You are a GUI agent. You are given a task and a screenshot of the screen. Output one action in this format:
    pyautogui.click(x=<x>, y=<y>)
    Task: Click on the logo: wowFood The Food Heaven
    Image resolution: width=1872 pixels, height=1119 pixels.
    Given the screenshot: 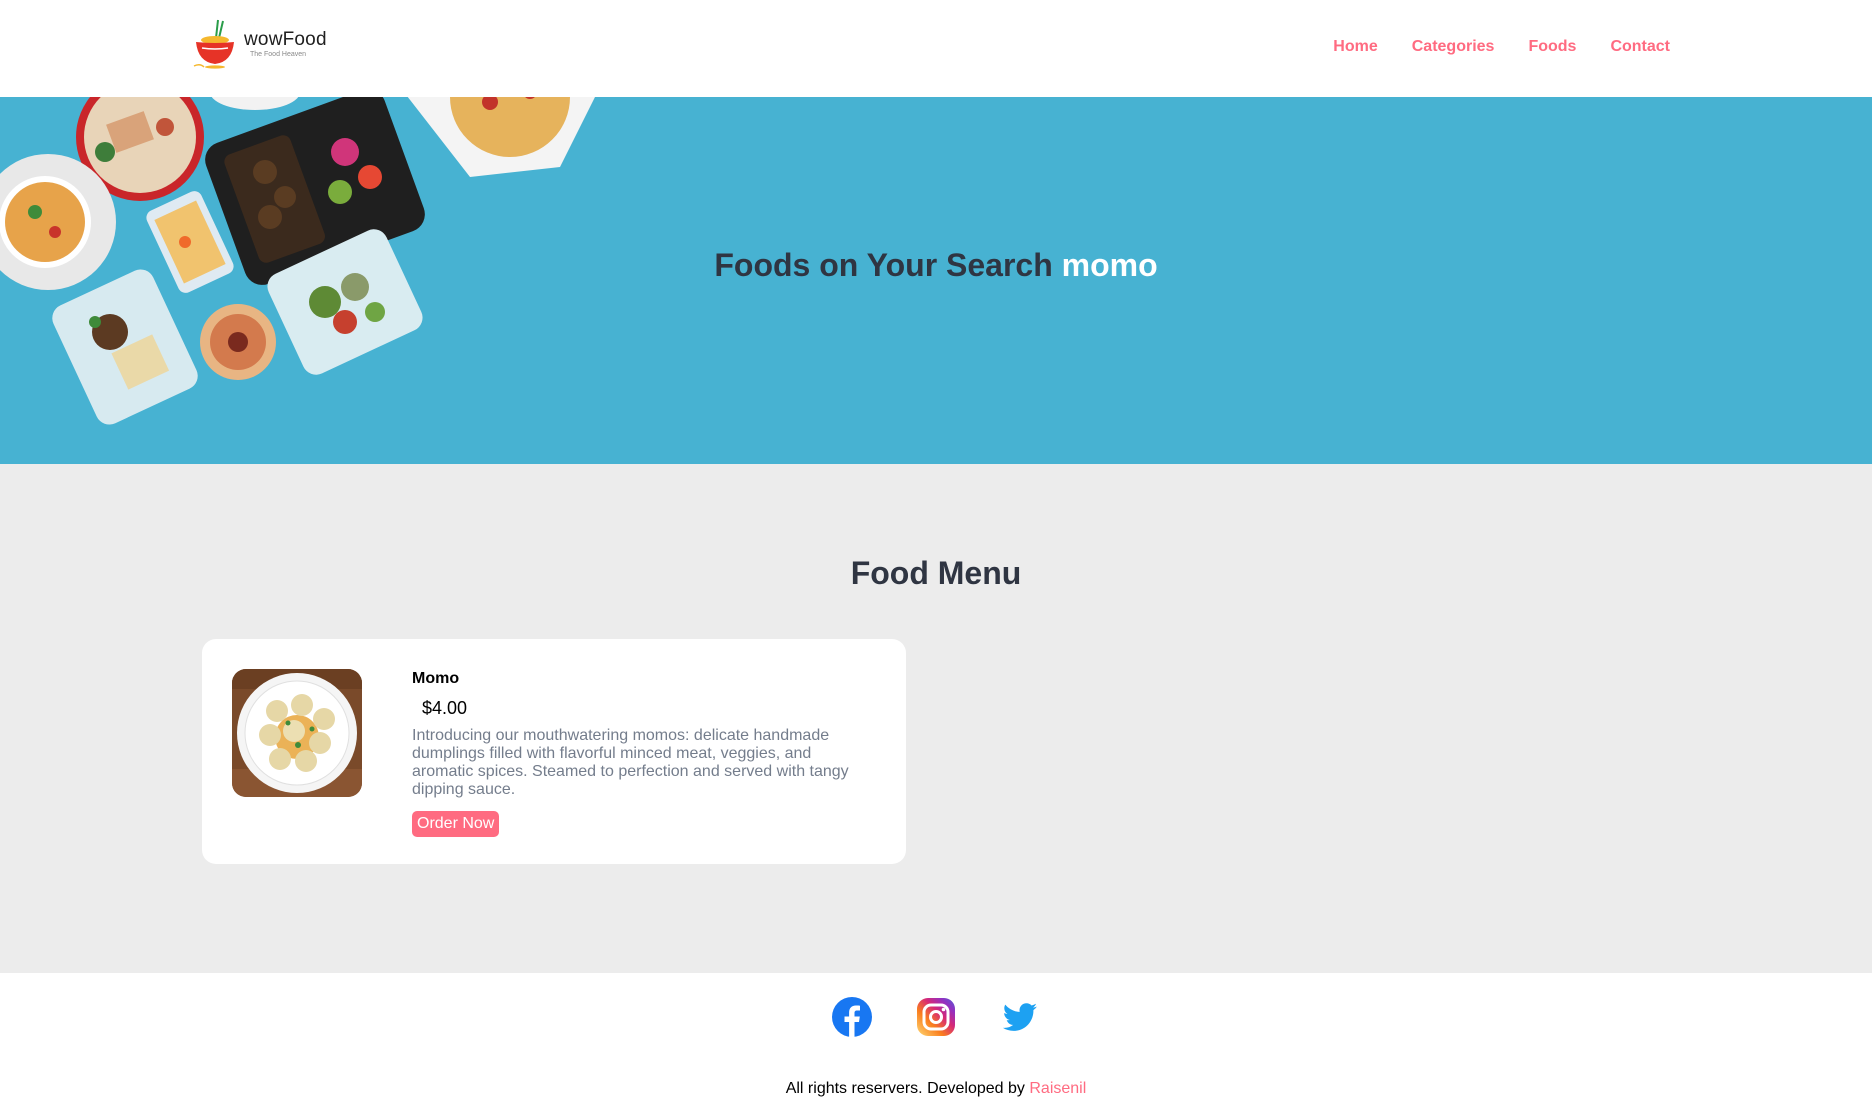 What is the action you would take?
    pyautogui.click(x=259, y=44)
    